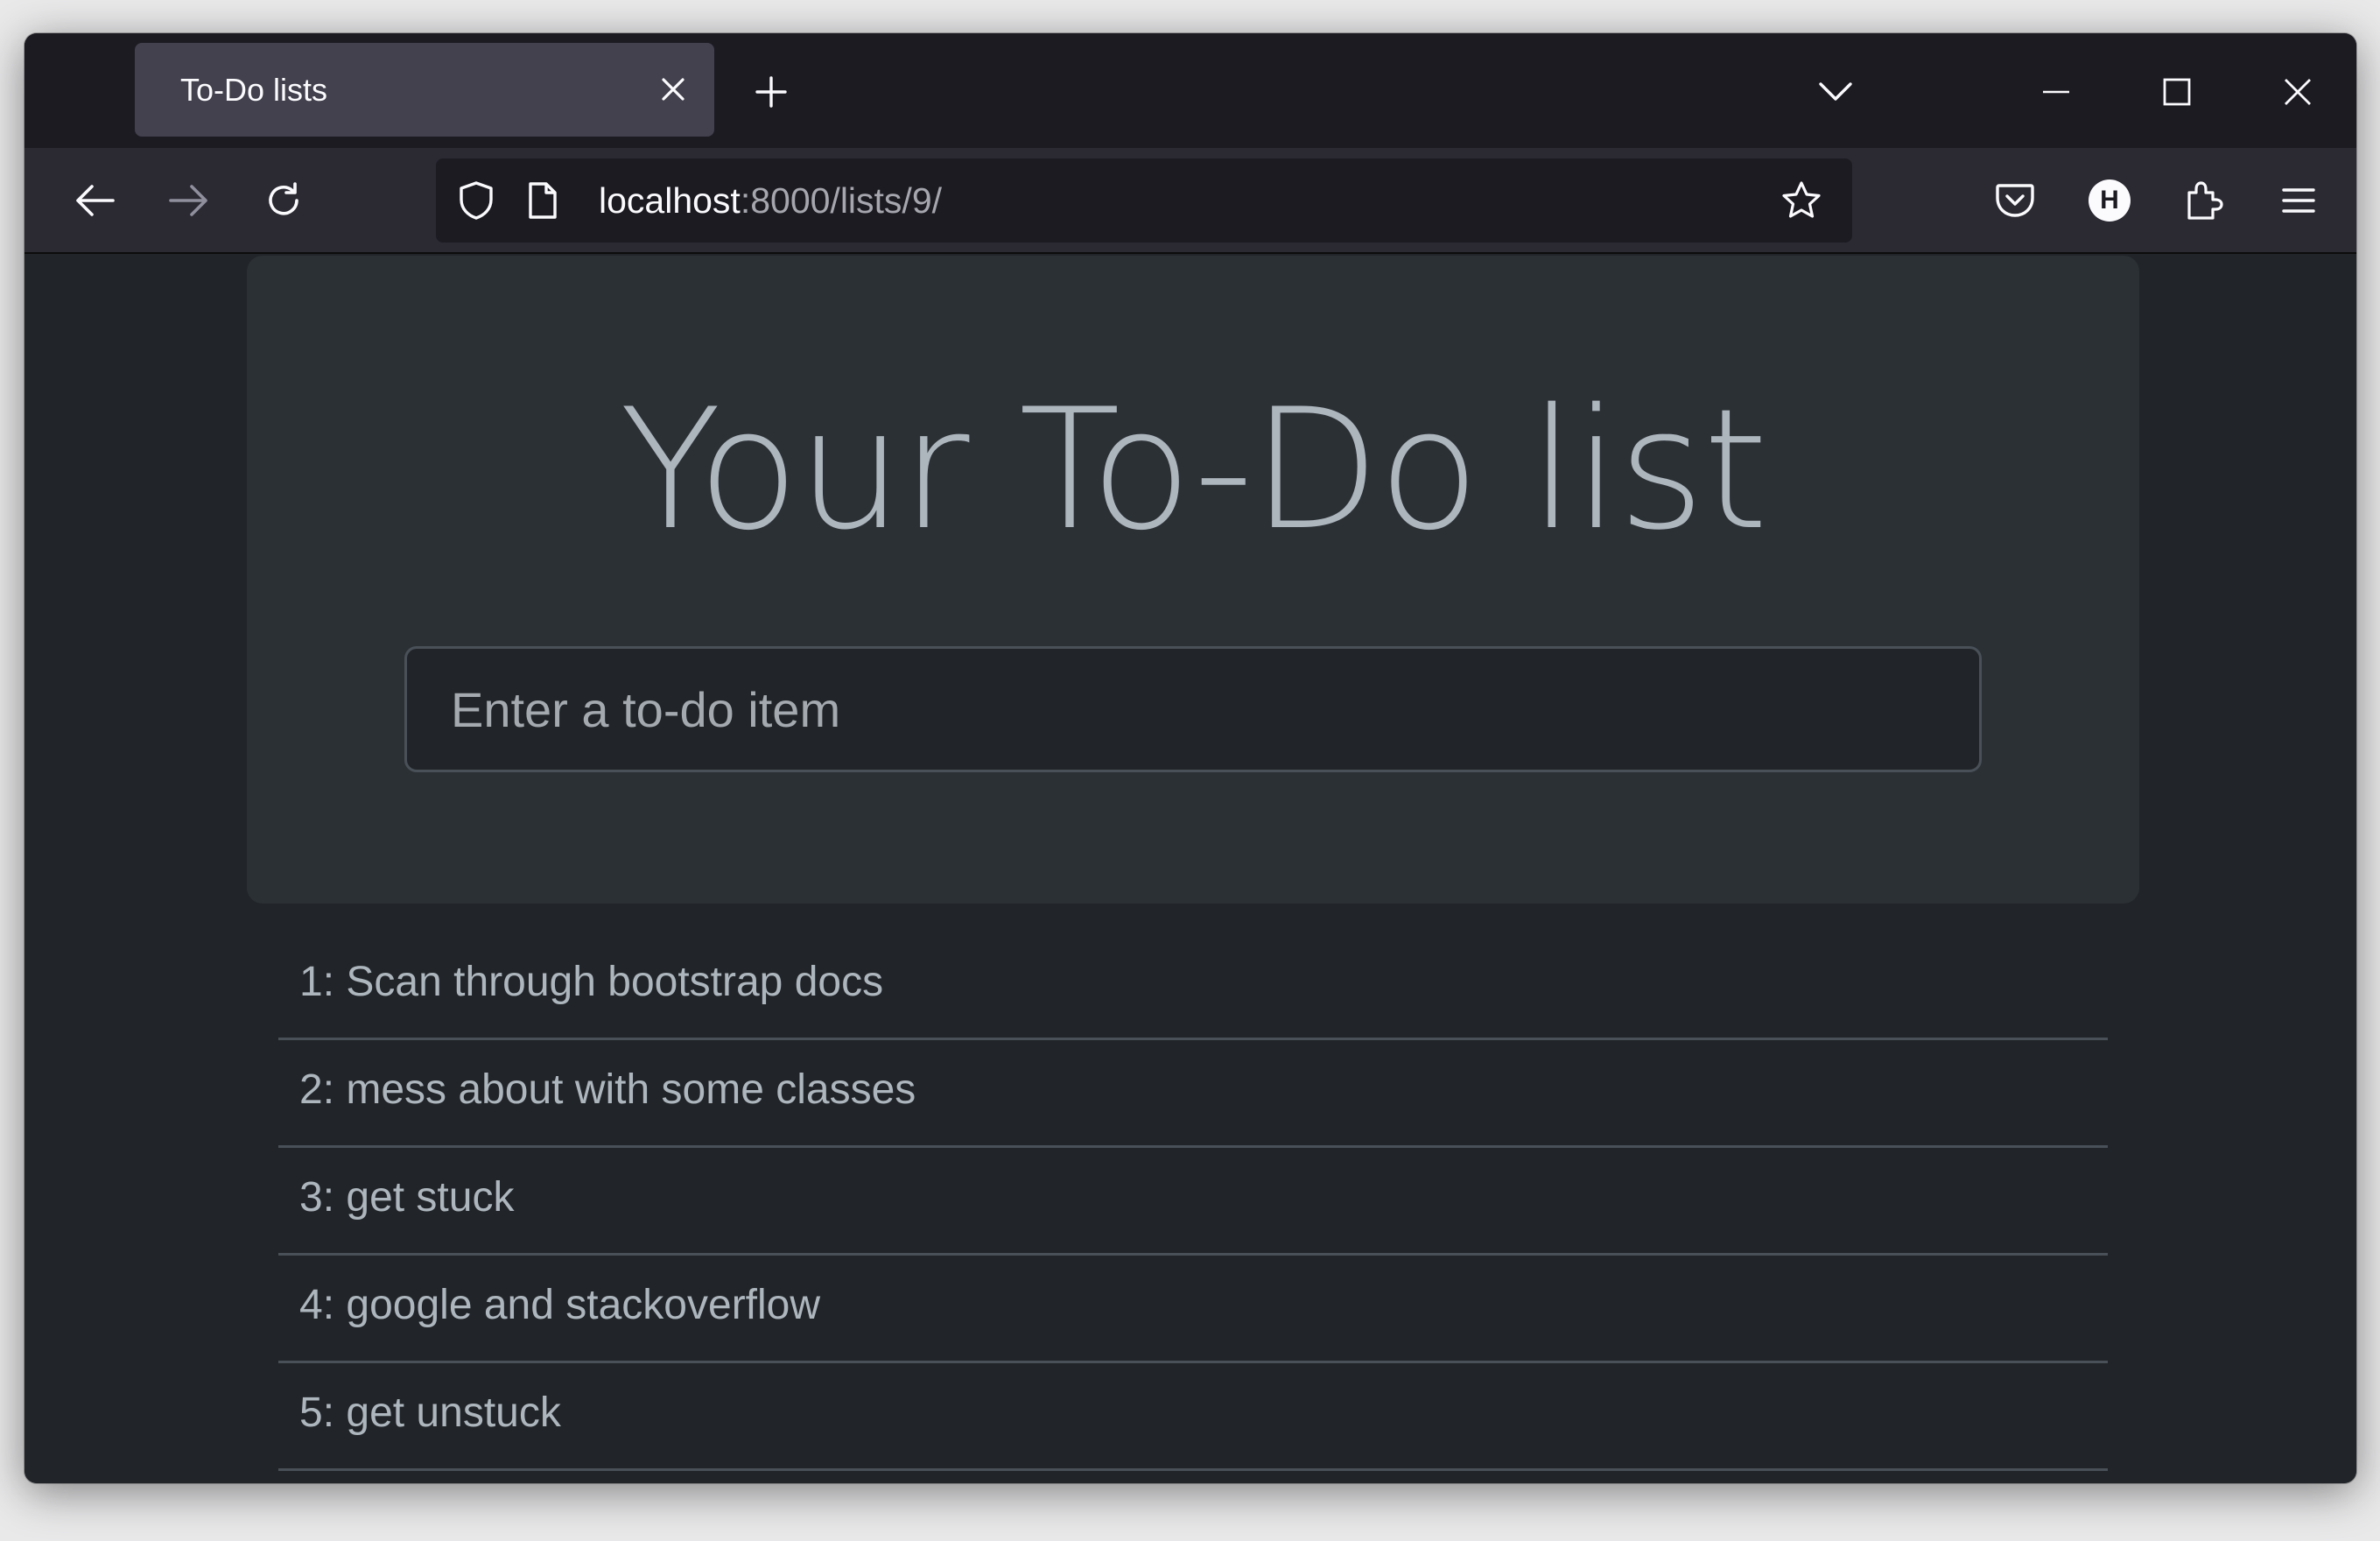 This screenshot has height=1541, width=2380. What do you see at coordinates (1193, 469) in the screenshot?
I see `page-title: Your To-Do list` at bounding box center [1193, 469].